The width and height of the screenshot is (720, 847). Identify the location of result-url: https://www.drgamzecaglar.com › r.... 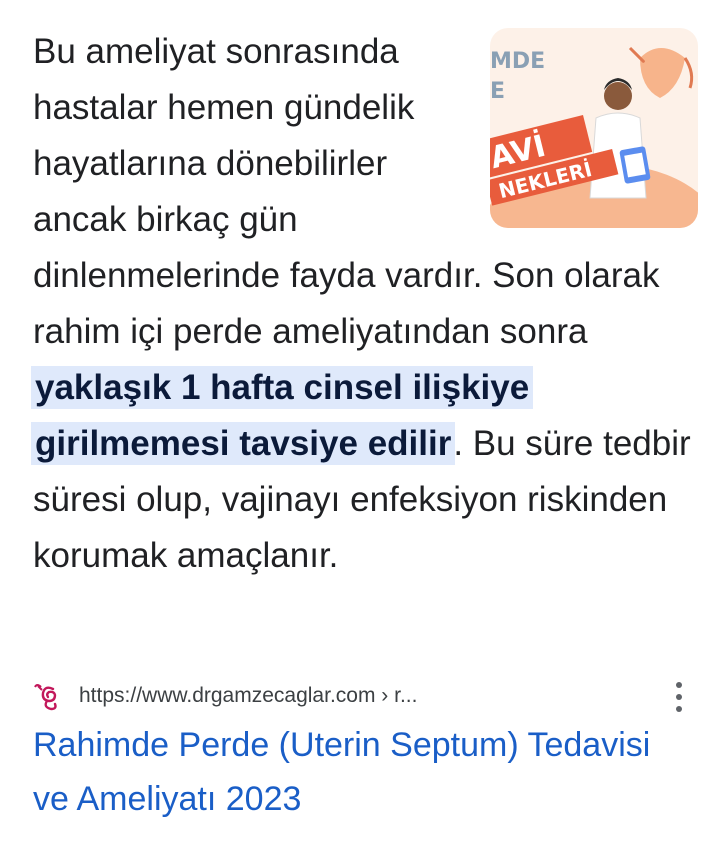
(248, 696).